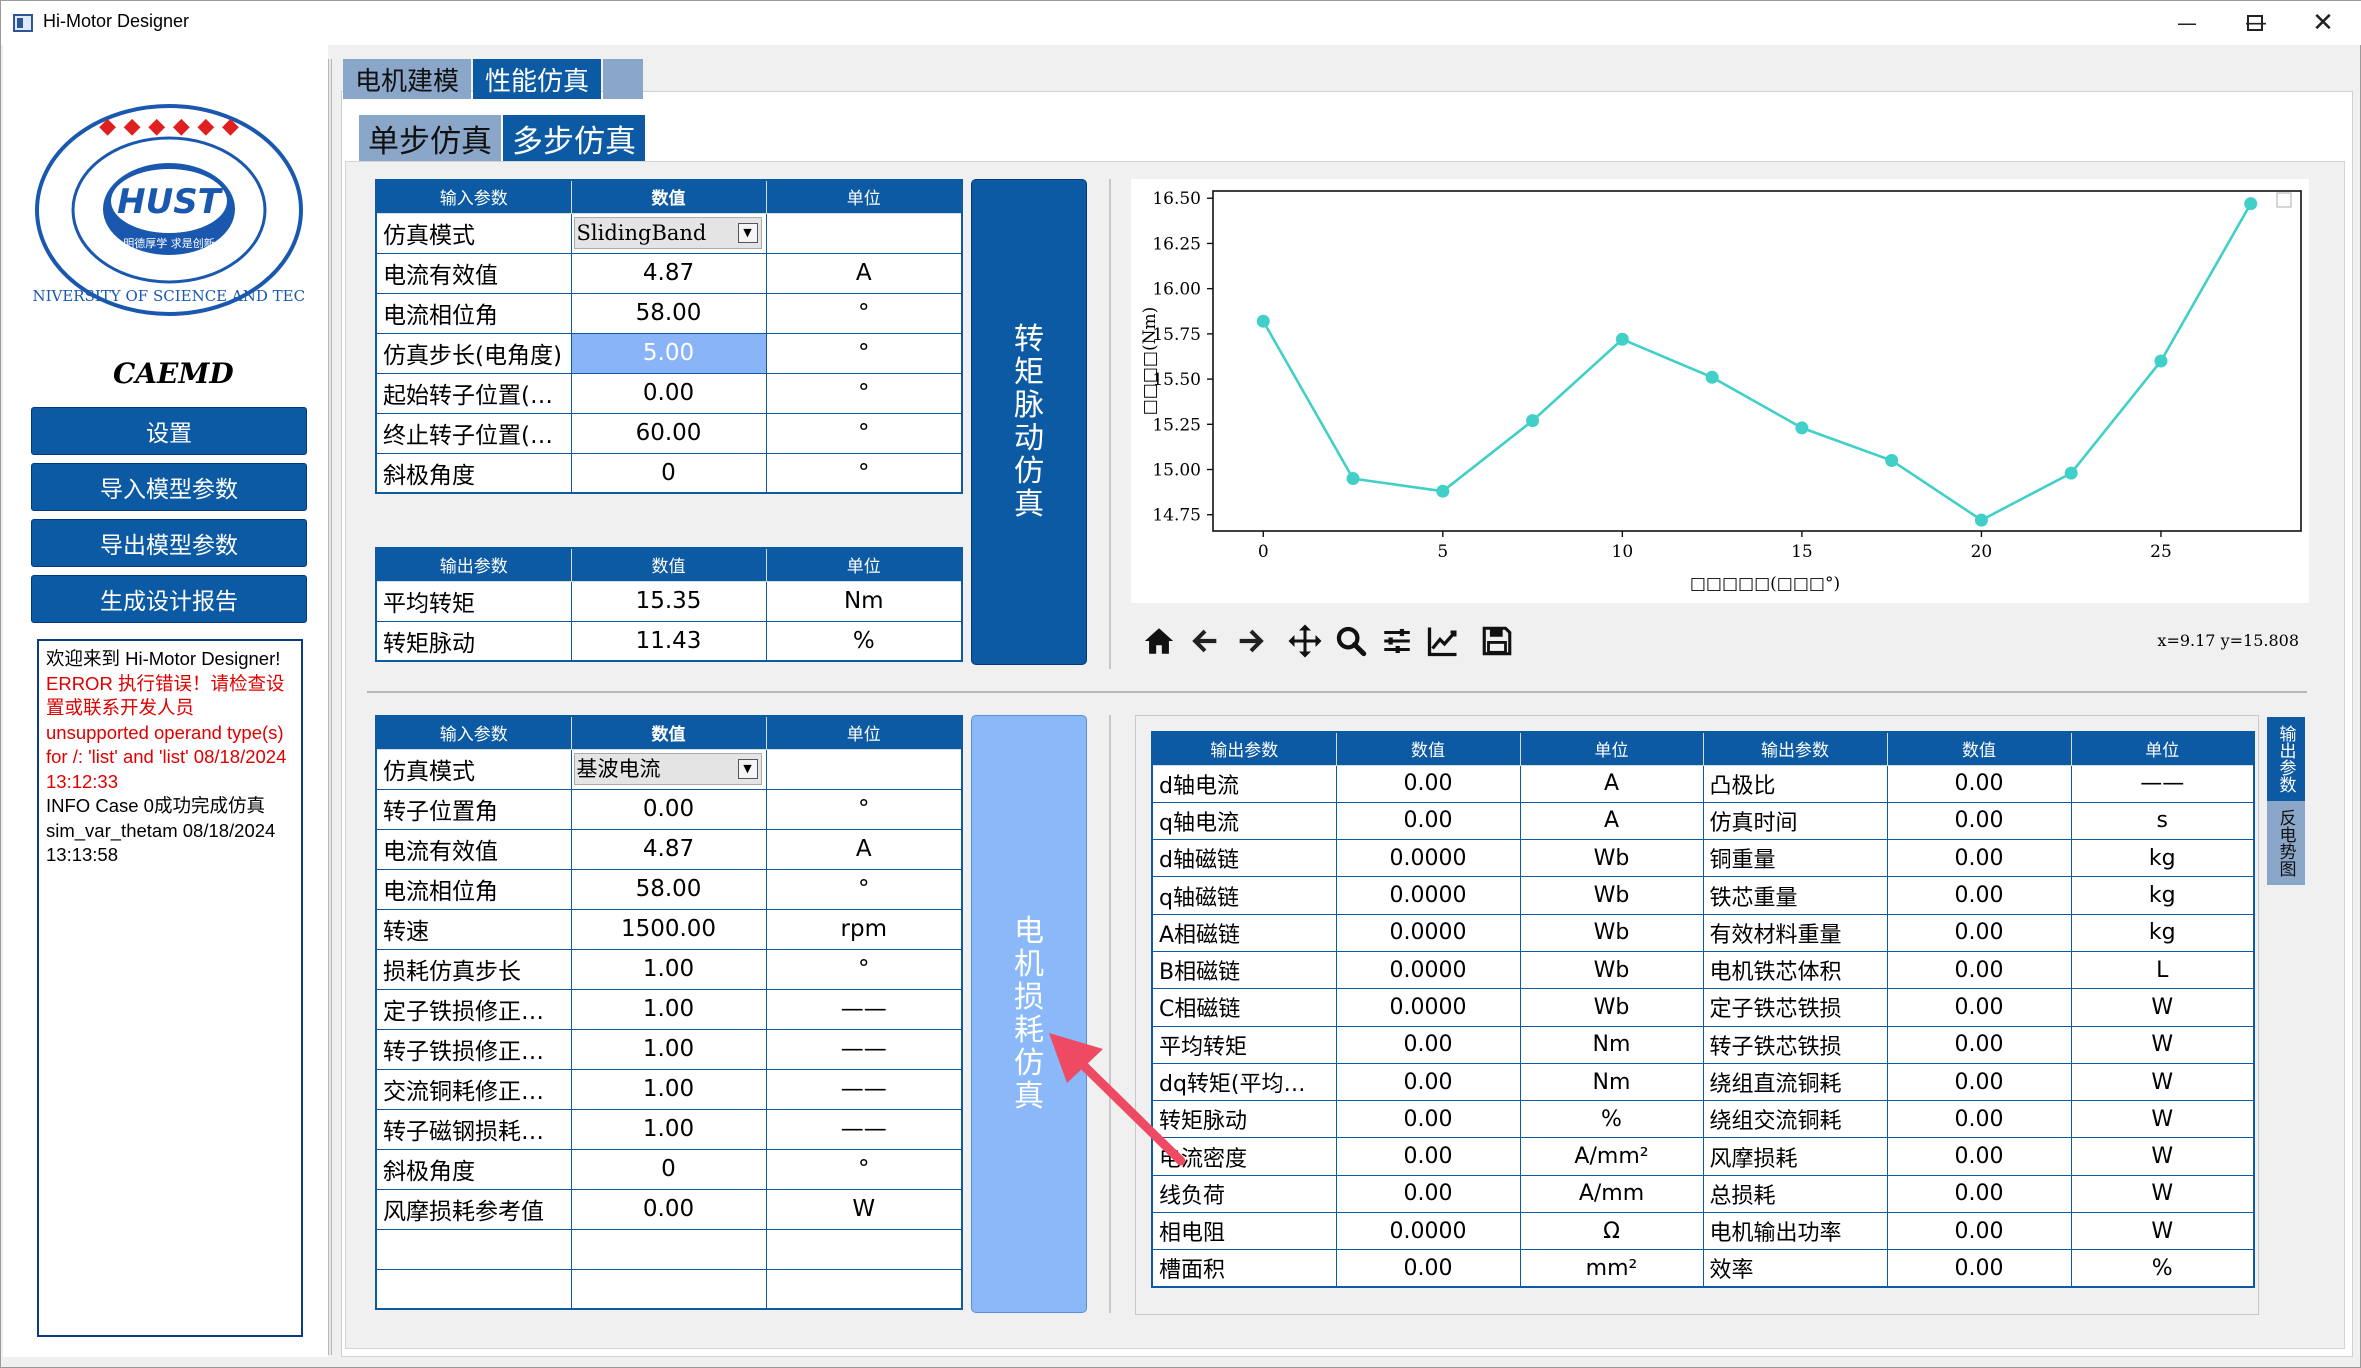 This screenshot has height=1368, width=2361. I want to click on table-row: 交流铜耗修正… 1.00 ——, so click(669, 1089).